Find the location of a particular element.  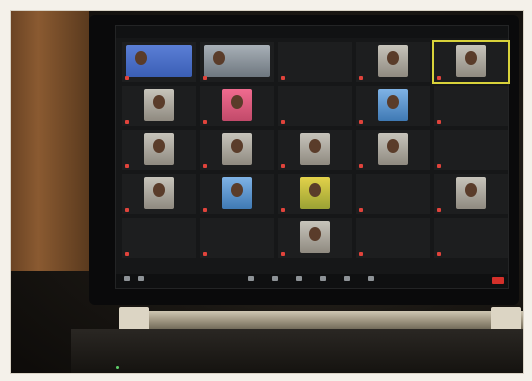

participants-button is located at coordinates (275, 278).